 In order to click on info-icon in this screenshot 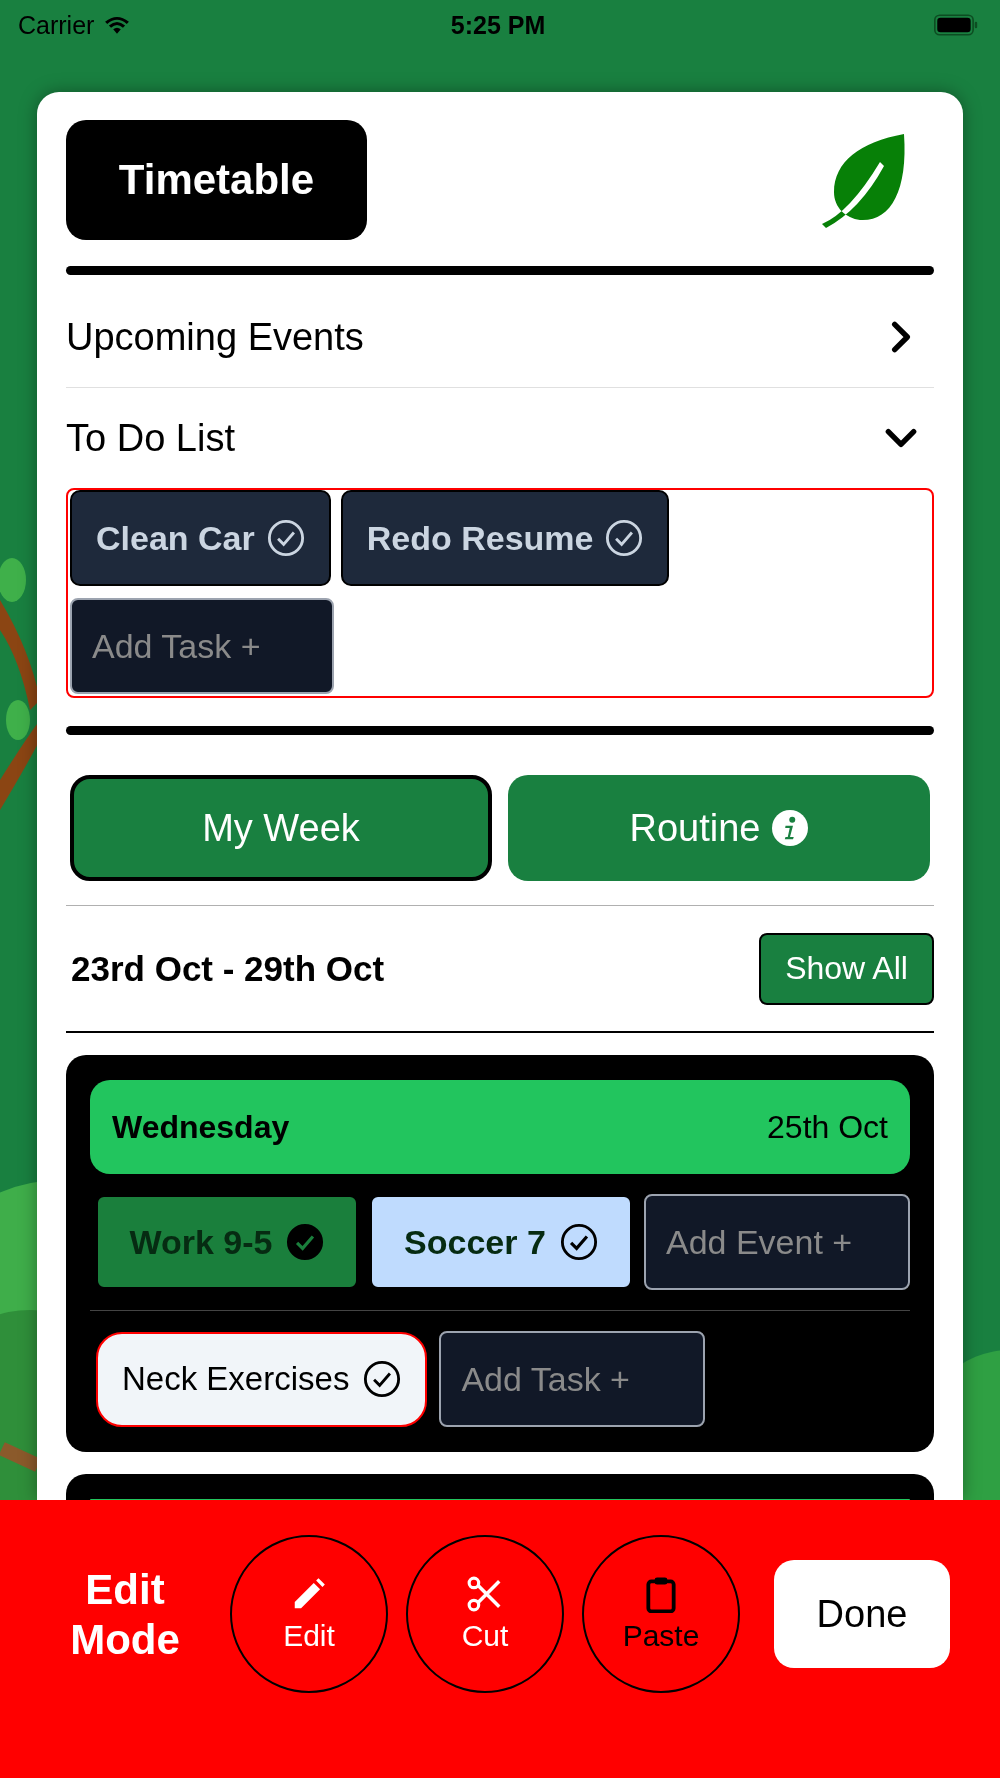, I will do `click(790, 828)`.